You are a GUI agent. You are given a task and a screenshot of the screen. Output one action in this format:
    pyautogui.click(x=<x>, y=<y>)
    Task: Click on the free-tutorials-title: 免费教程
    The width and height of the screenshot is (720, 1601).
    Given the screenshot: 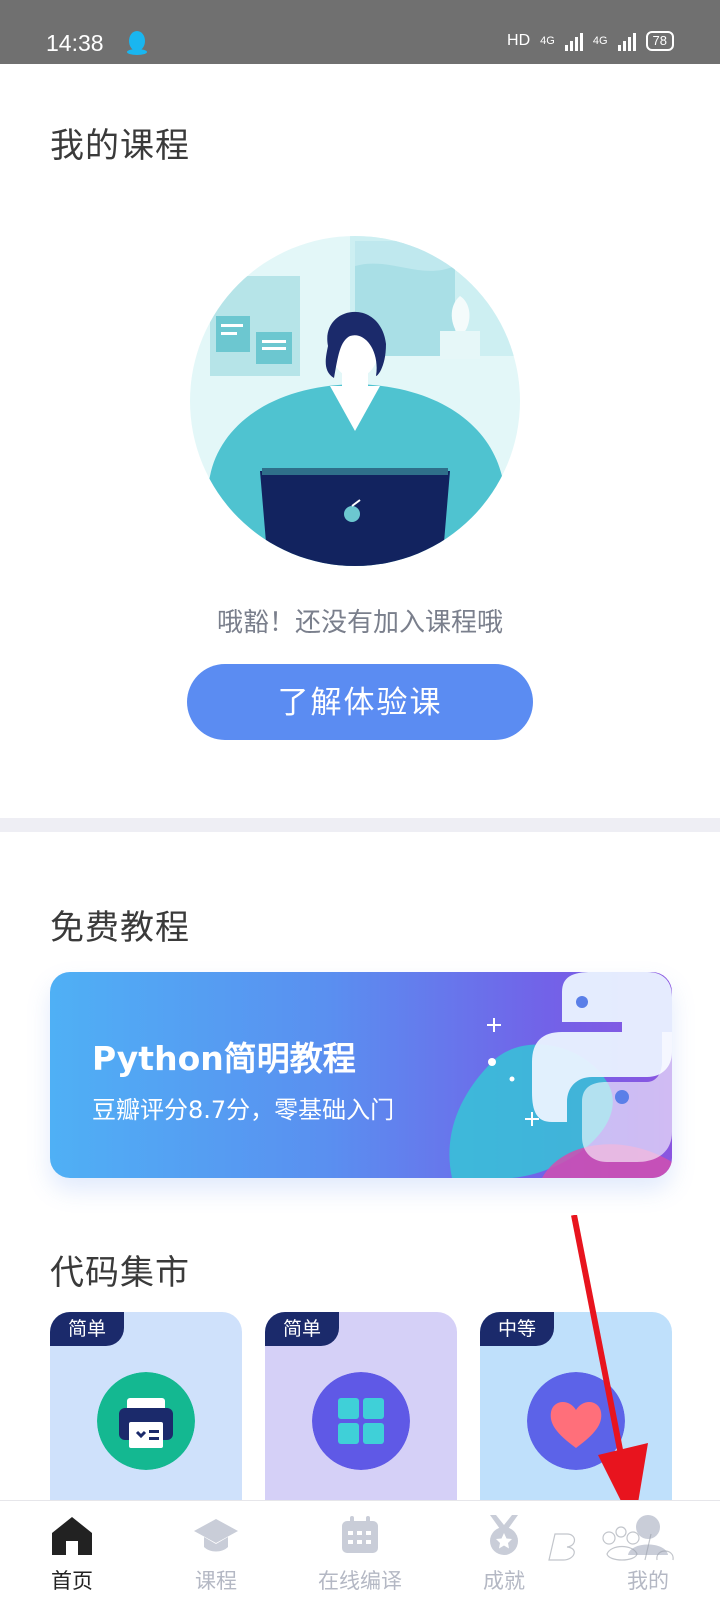 What is the action you would take?
    pyautogui.click(x=120, y=928)
    